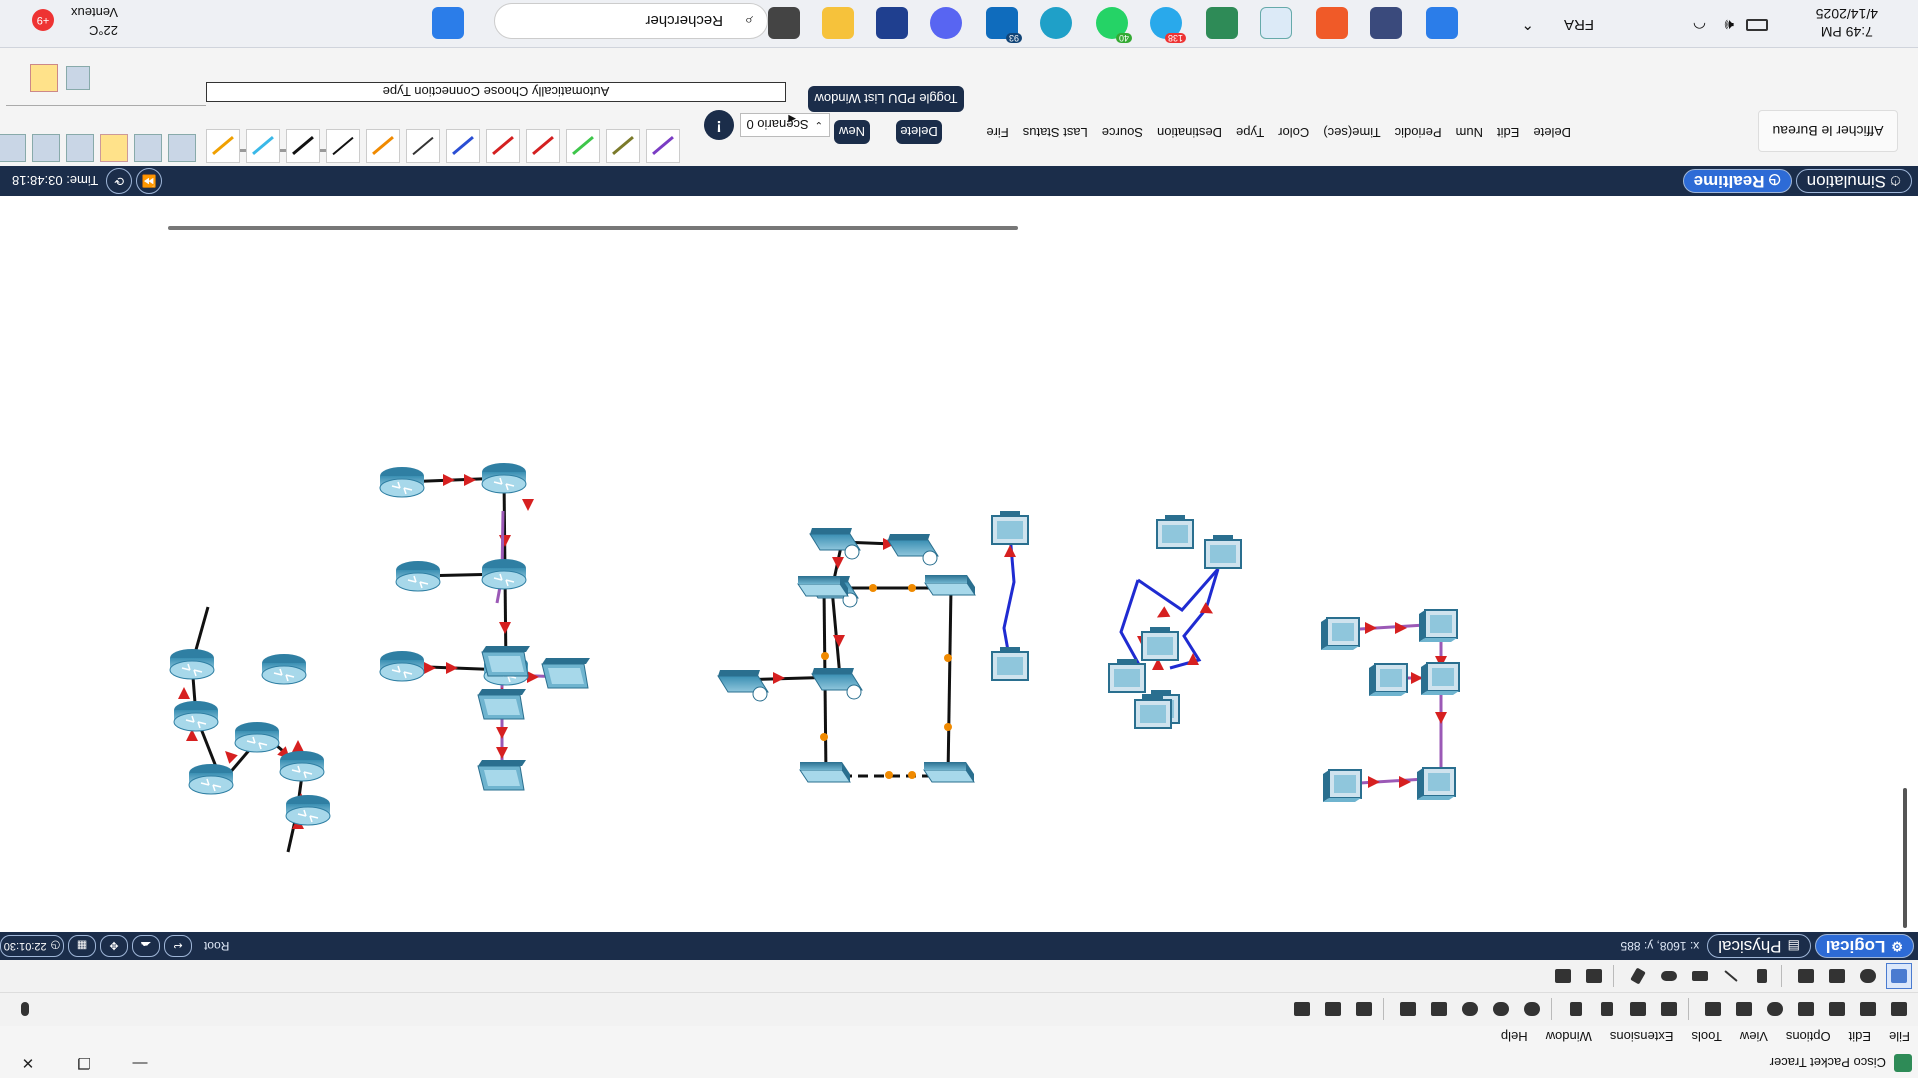 The width and height of the screenshot is (1918, 1078). Describe the element at coordinates (1899, 1010) in the screenshot. I see `new-file-icon` at that location.